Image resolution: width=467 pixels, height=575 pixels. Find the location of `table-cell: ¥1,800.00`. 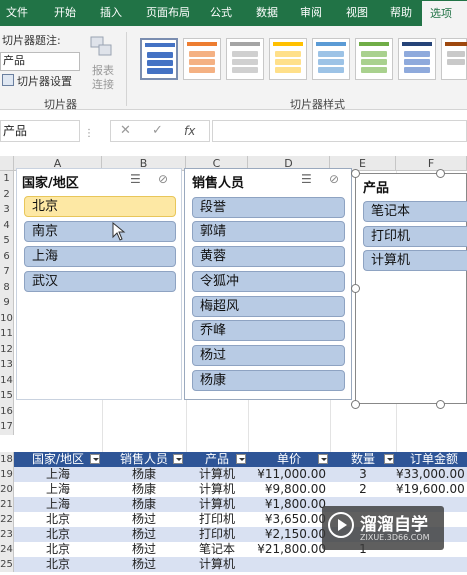

table-cell: ¥1,800.00 is located at coordinates (289, 504).